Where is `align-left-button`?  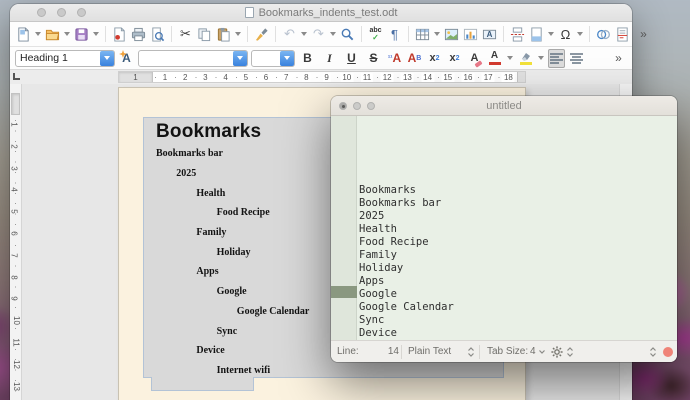 align-left-button is located at coordinates (556, 58).